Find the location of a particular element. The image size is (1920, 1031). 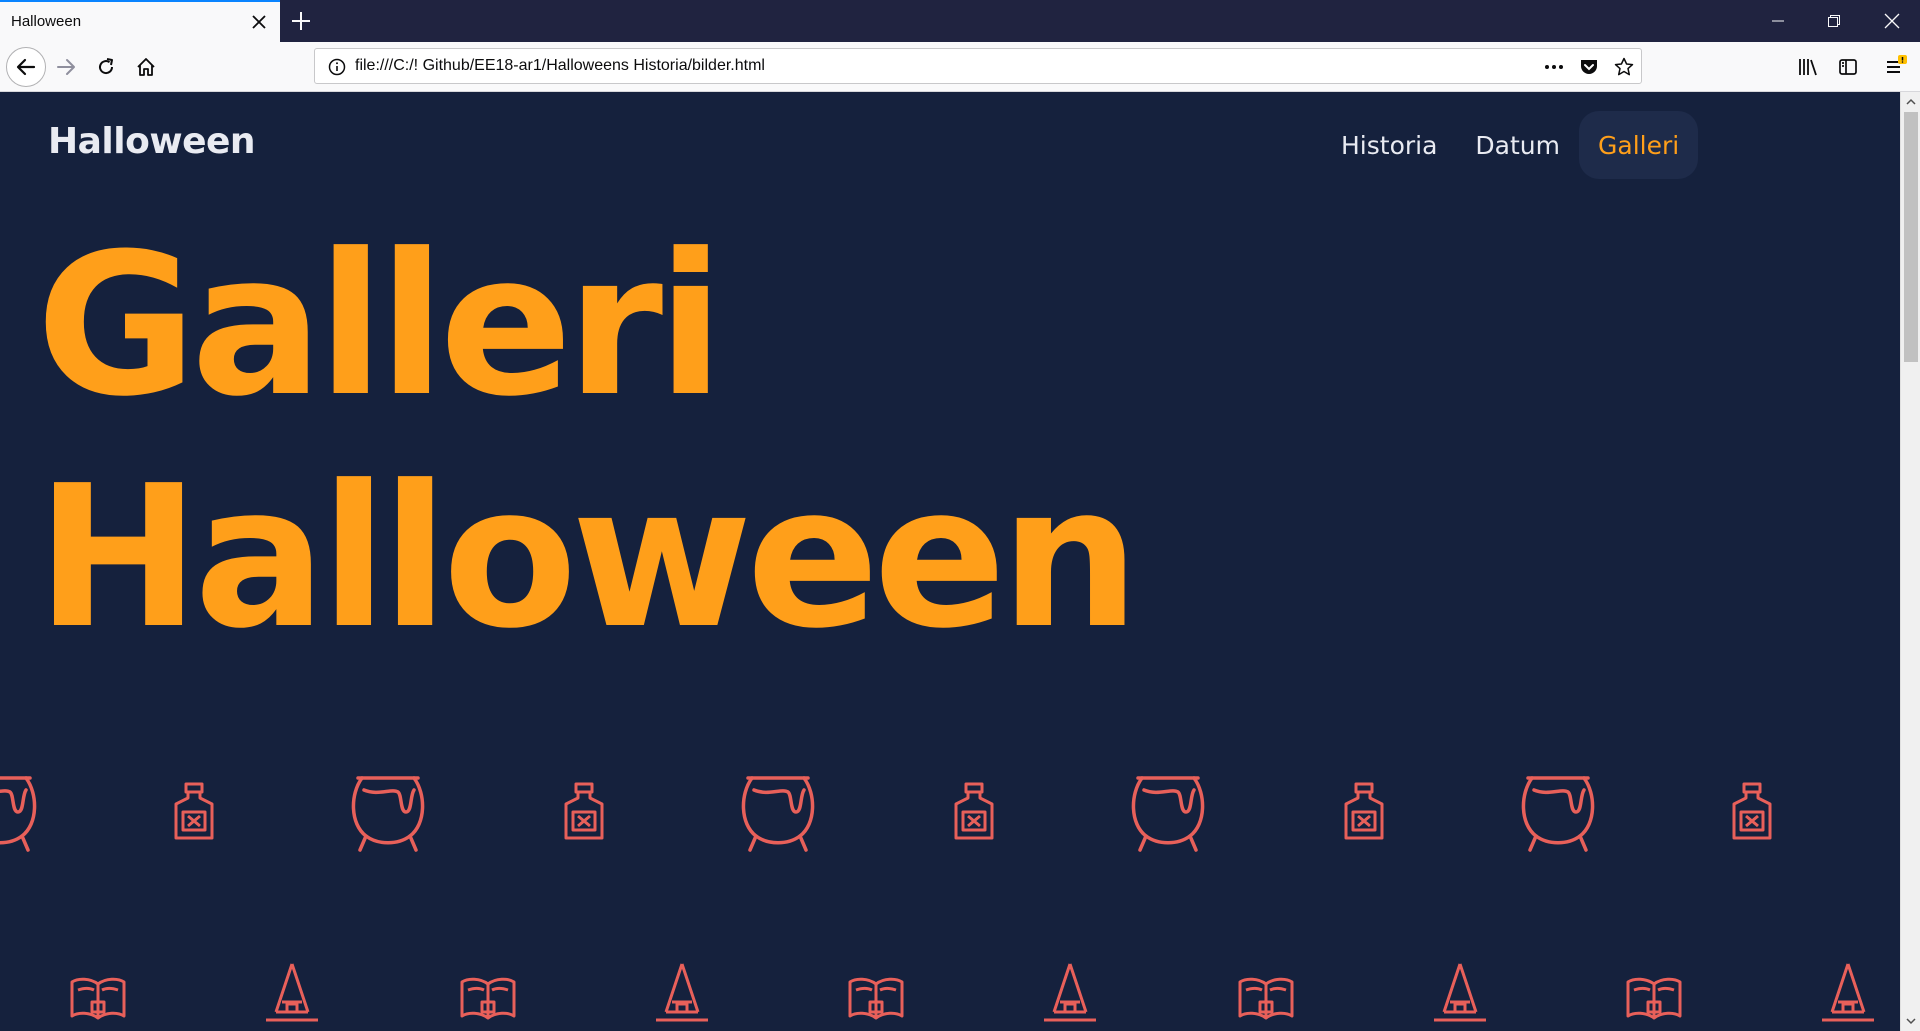

minimize-button is located at coordinates (1778, 21).